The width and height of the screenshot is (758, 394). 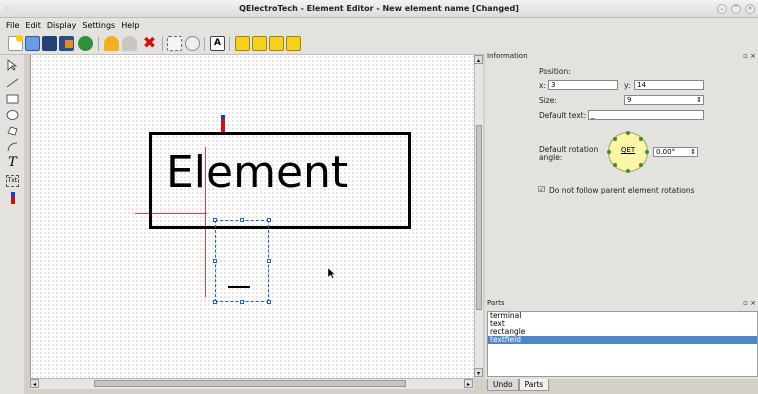 What do you see at coordinates (217, 43) in the screenshot?
I see `edit-names-icon: A` at bounding box center [217, 43].